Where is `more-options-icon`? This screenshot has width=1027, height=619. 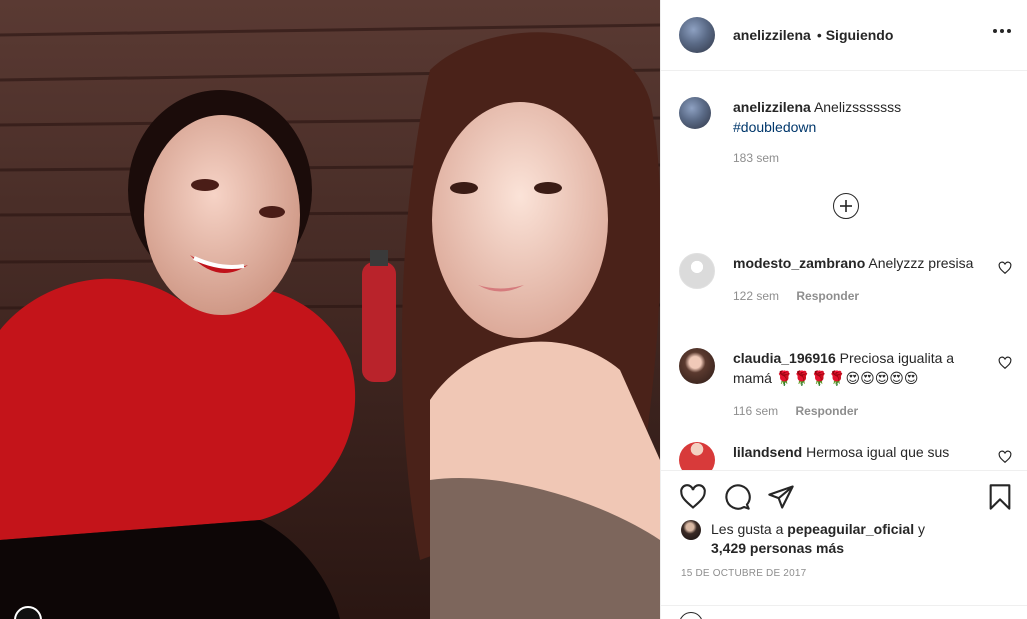
more-options-icon is located at coordinates (1002, 31).